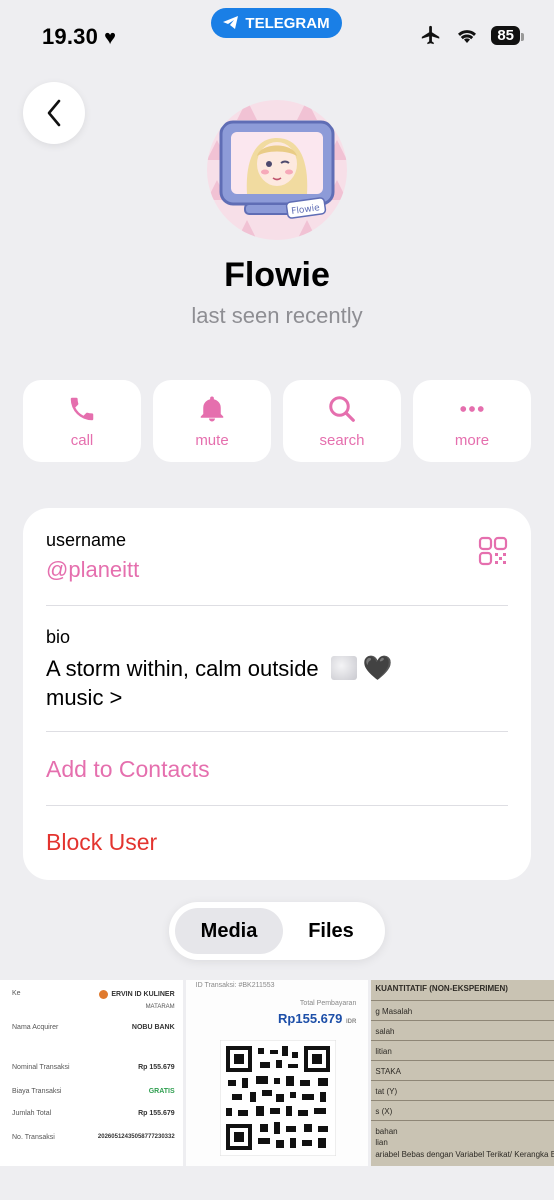  Describe the element at coordinates (277, 769) in the screenshot. I see `add-to-contacts-button: Add to Contacts` at that location.